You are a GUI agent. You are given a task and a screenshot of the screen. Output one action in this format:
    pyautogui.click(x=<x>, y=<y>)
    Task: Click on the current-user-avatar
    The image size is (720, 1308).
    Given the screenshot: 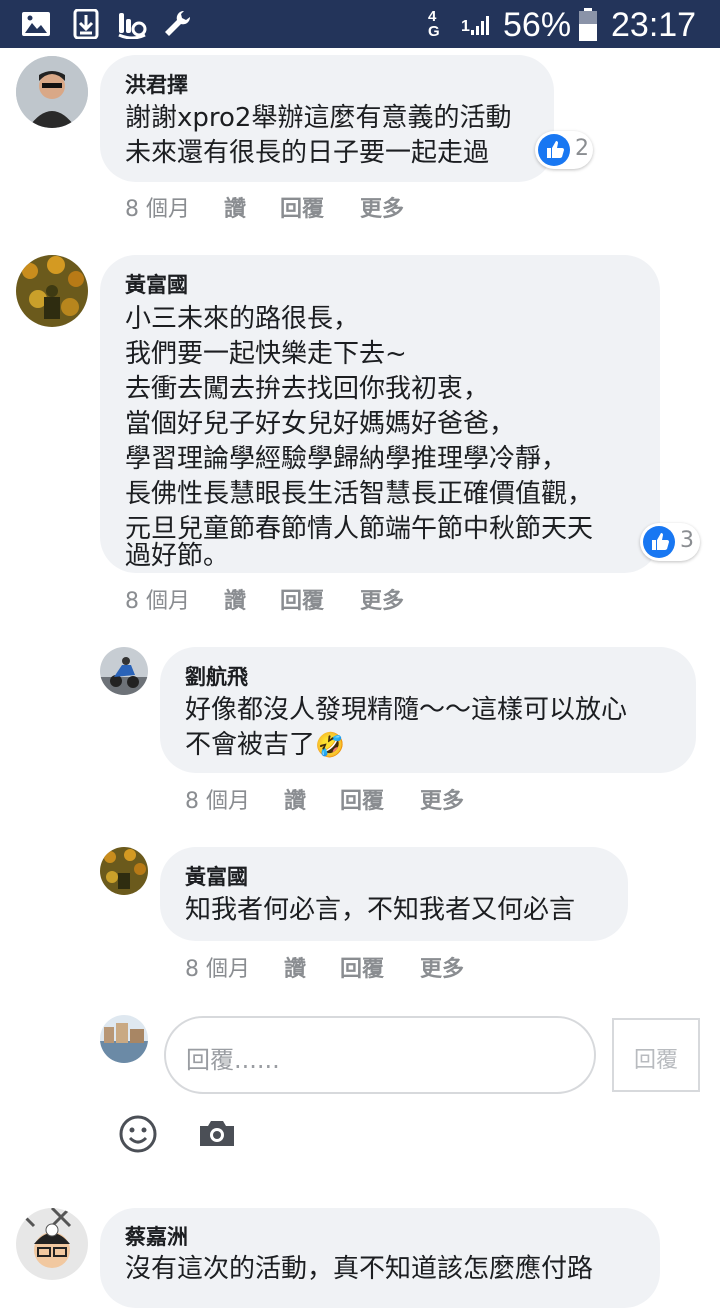 What is the action you would take?
    pyautogui.click(x=124, y=1039)
    